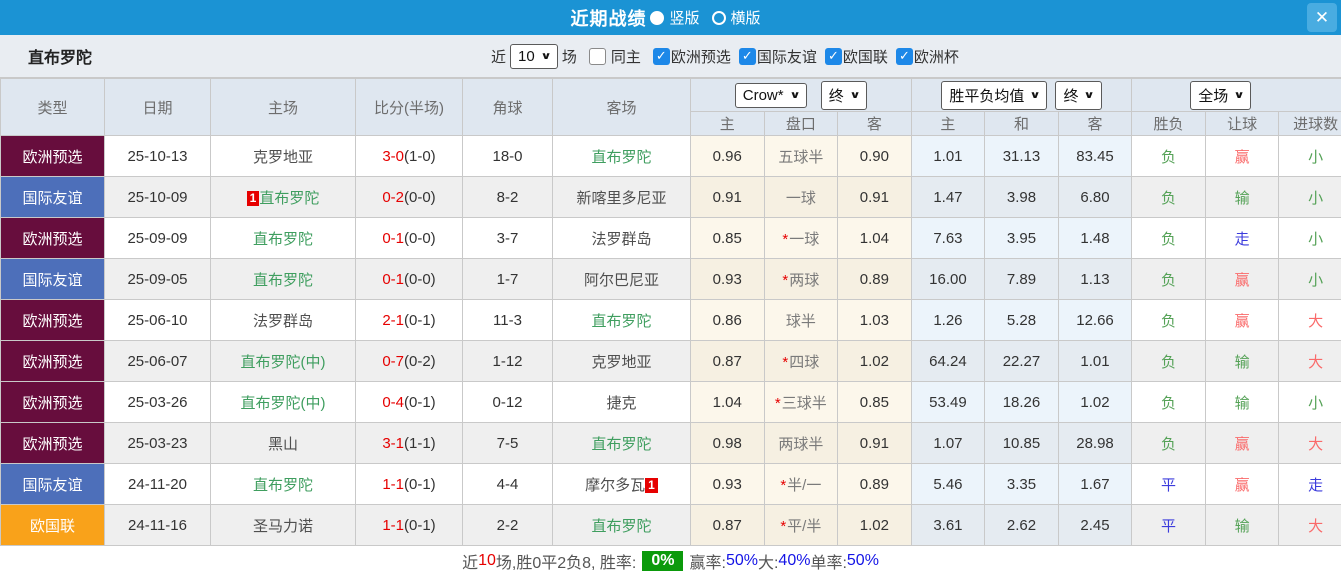  What do you see at coordinates (1309, 443) in the screenshot?
I see `cell-goals: 大` at bounding box center [1309, 443].